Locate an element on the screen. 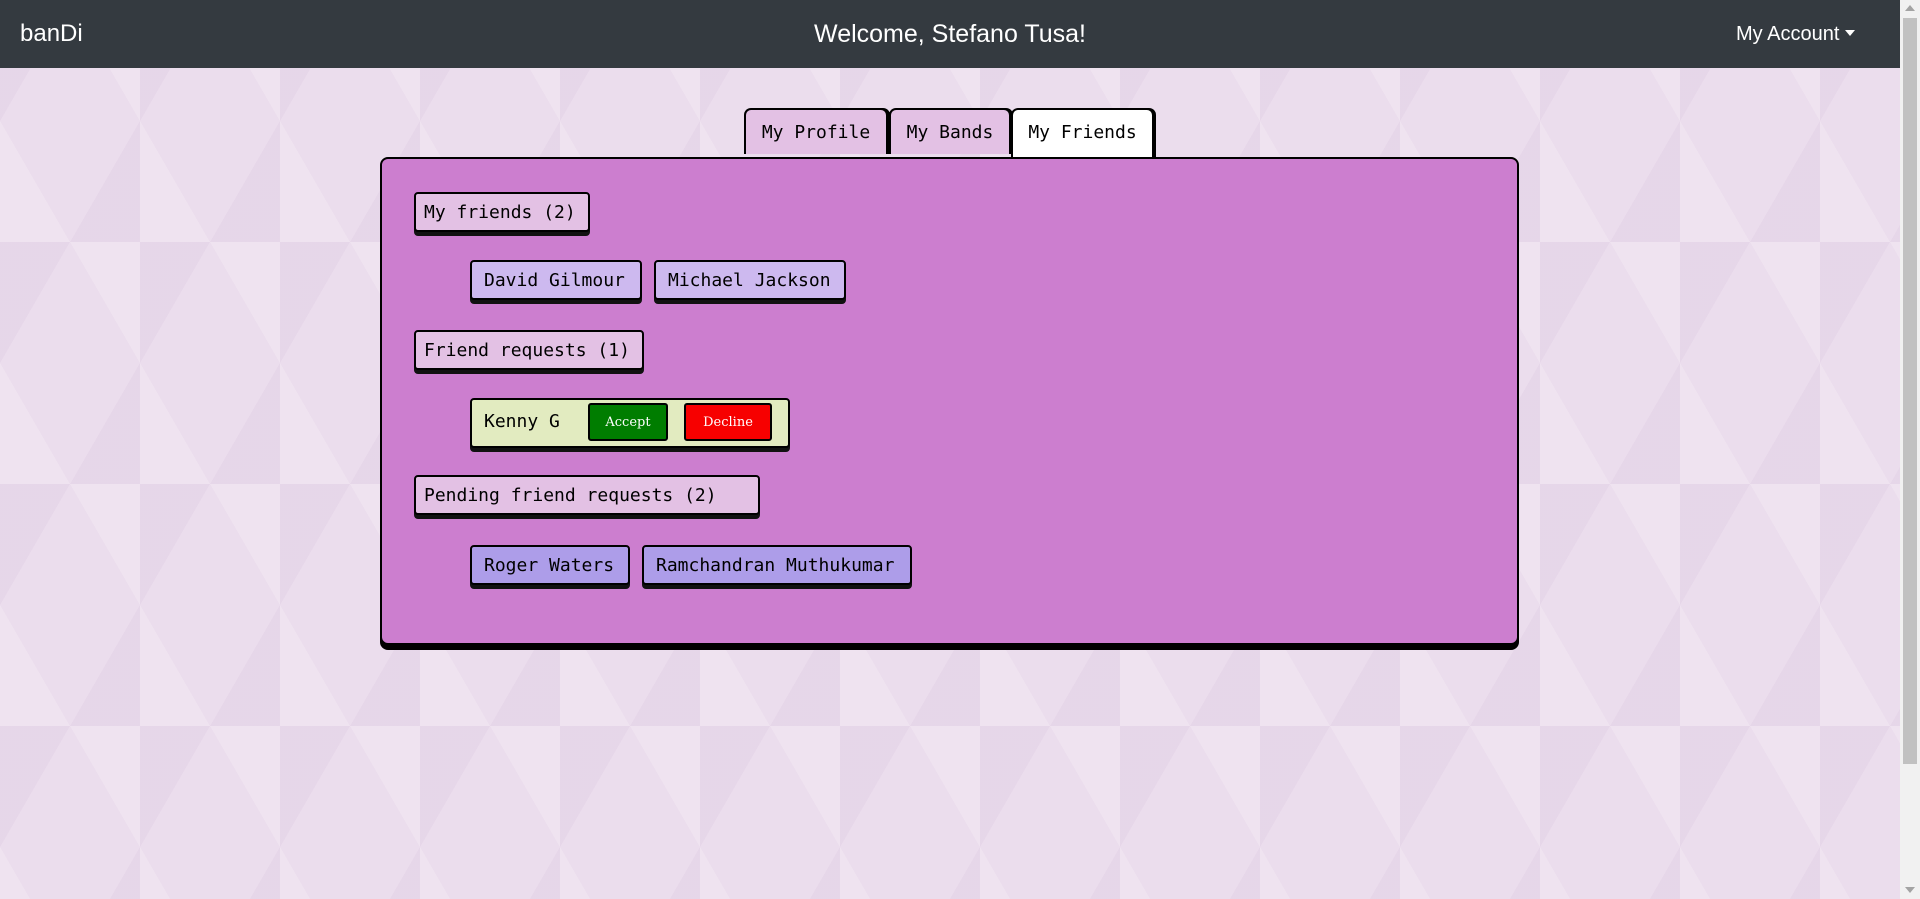  page-scrollbar is located at coordinates (1910, 449).